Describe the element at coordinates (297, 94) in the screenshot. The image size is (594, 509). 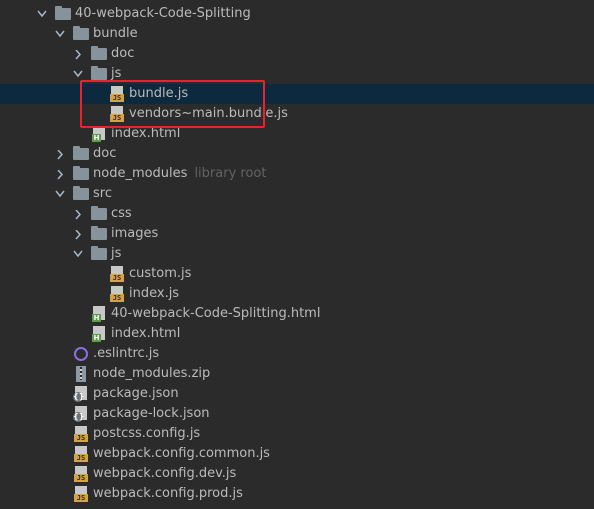
I see `tree-item: JS bundle.js` at that location.